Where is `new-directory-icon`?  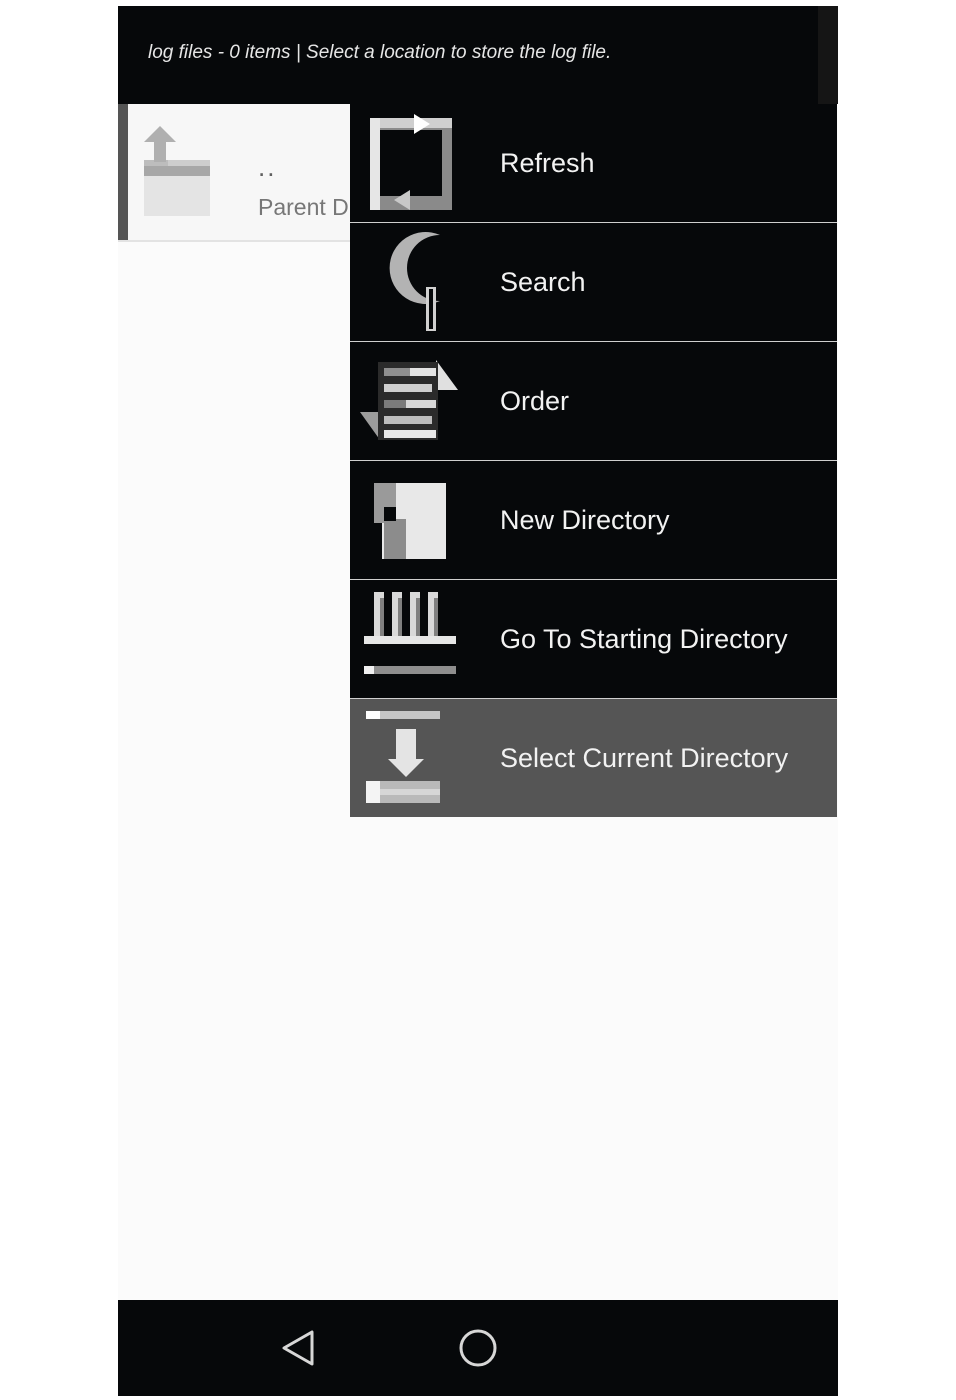 new-directory-icon is located at coordinates (410, 521).